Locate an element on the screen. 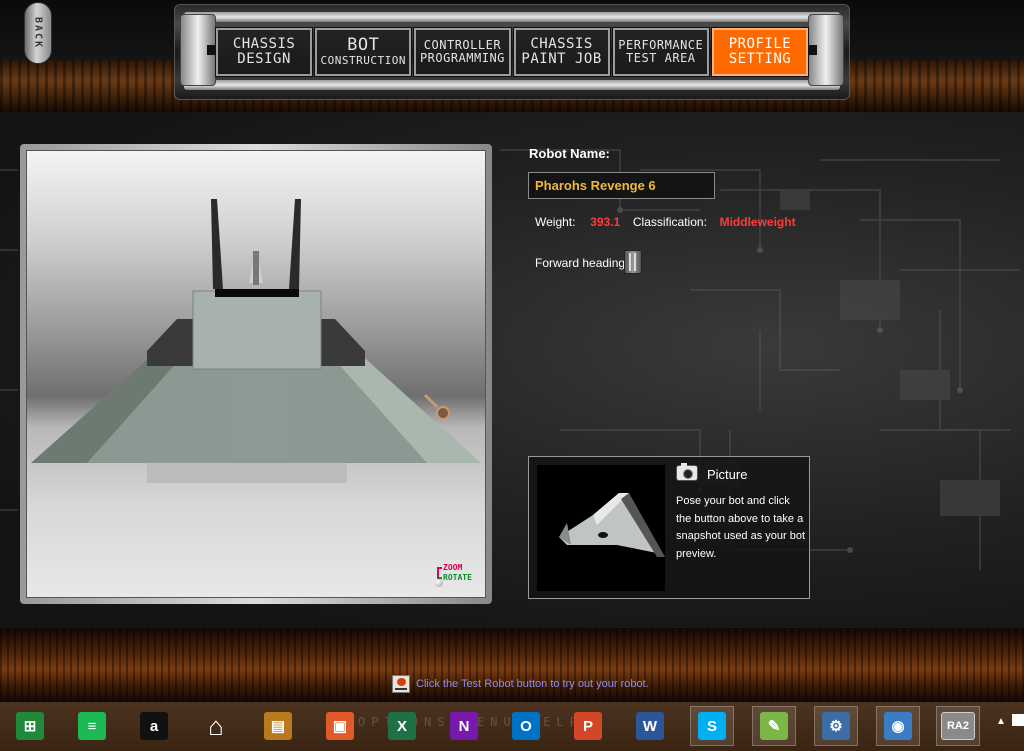 This screenshot has width=1024, height=751. classification-label: Classification: is located at coordinates (669, 222).